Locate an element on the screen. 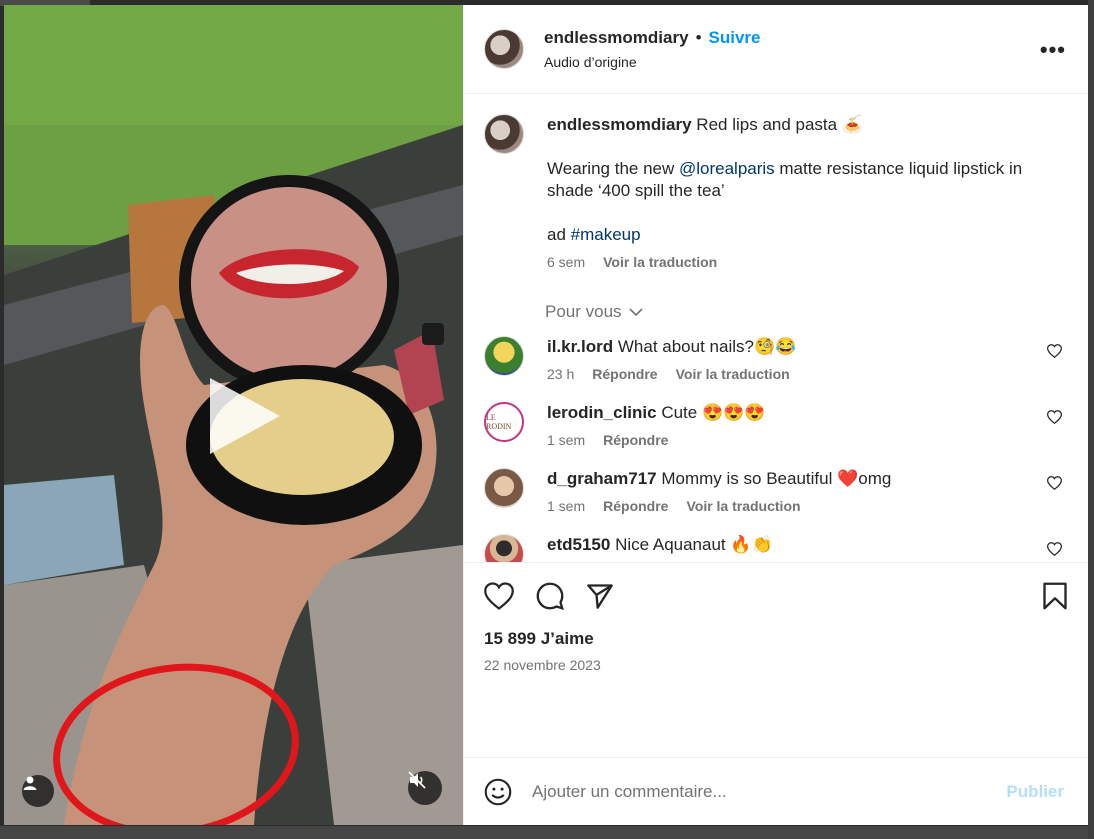 The width and height of the screenshot is (1094, 839). caption-meta: 6 sem Voir la traduction is located at coordinates (807, 262).